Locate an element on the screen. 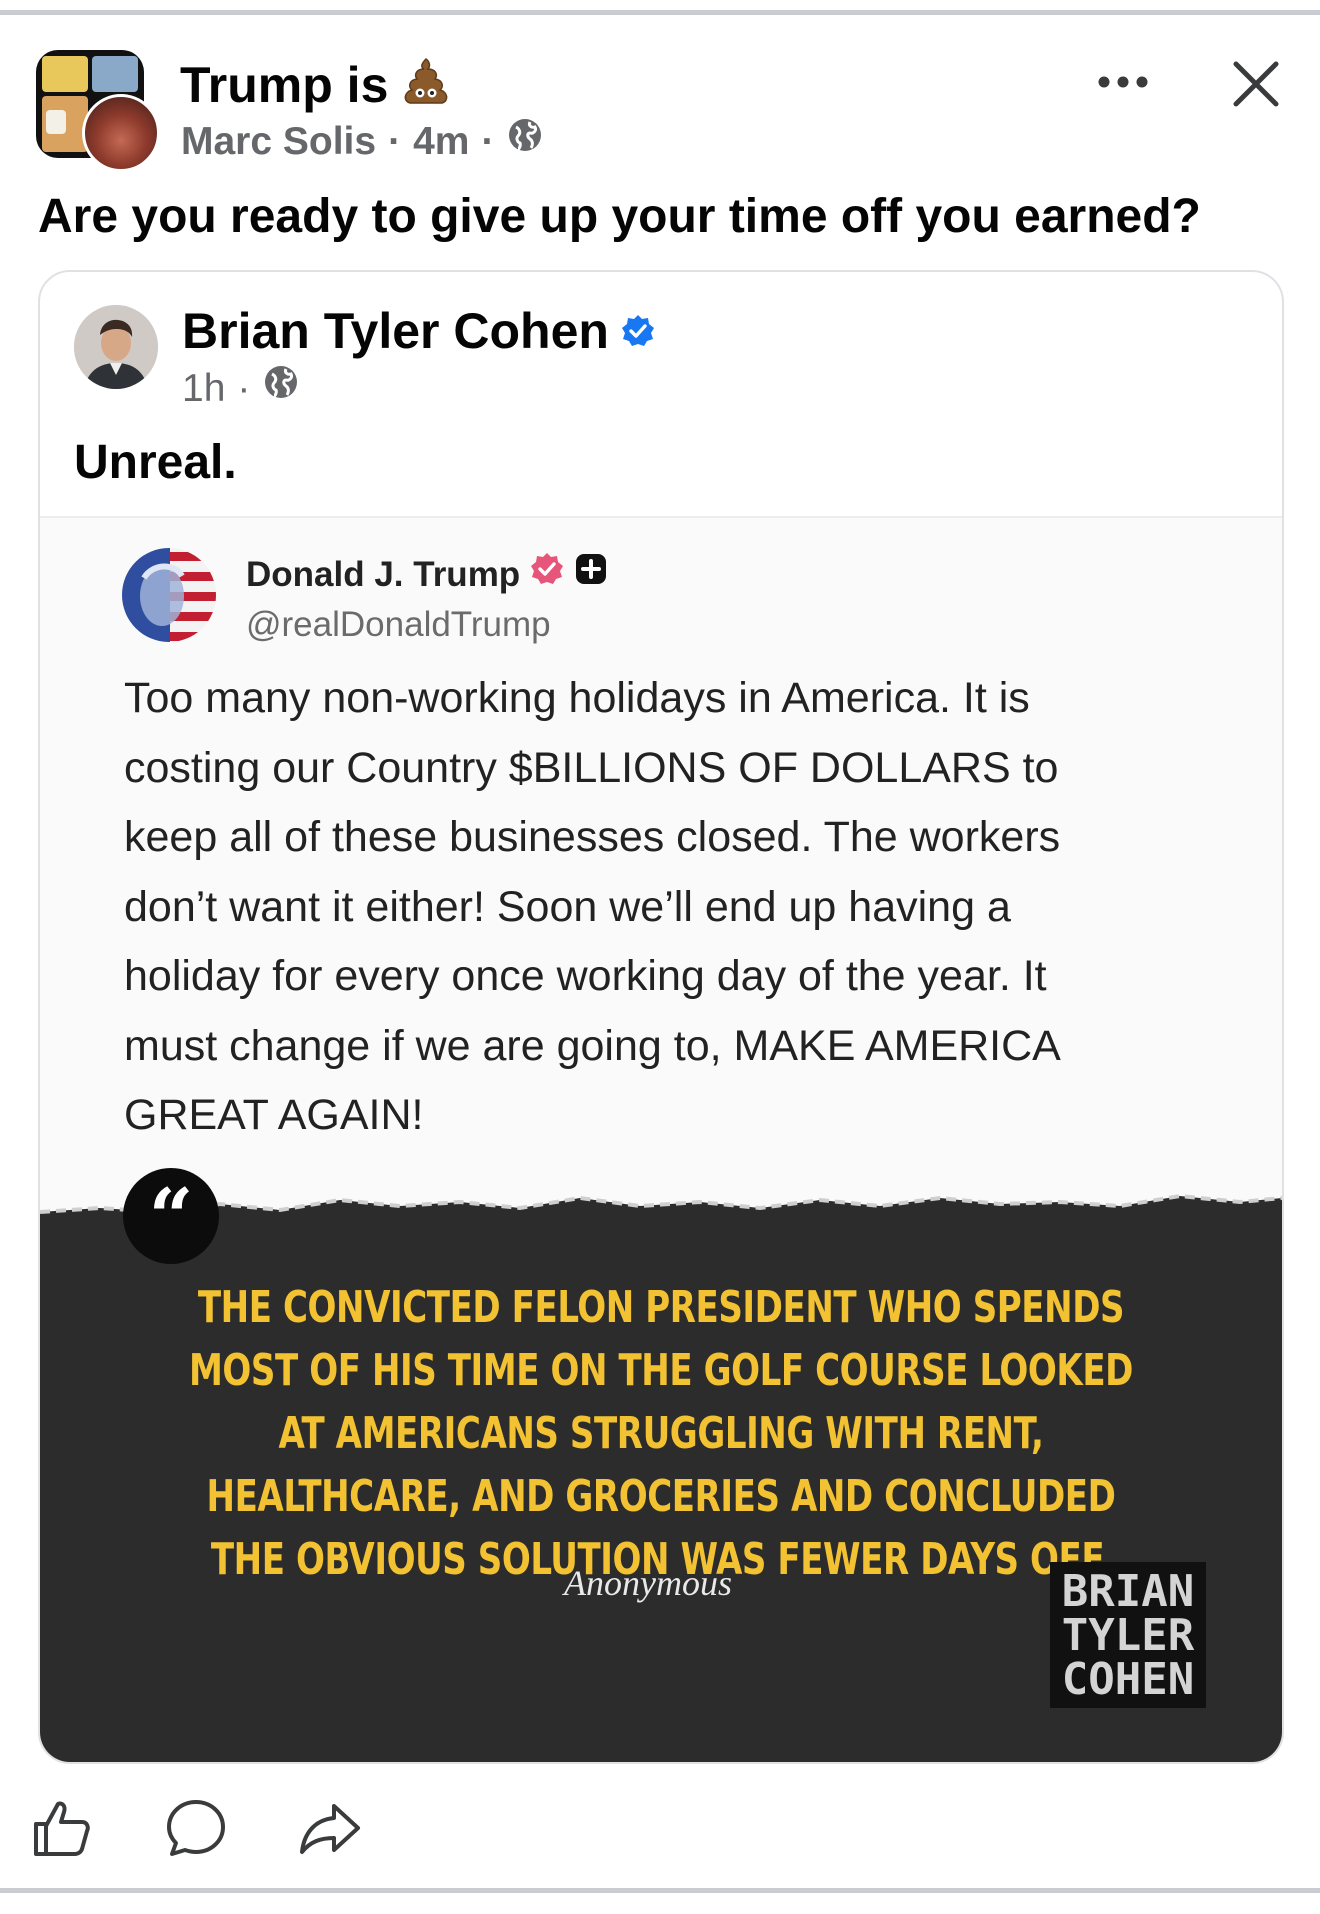  close-button is located at coordinates (1256, 84).